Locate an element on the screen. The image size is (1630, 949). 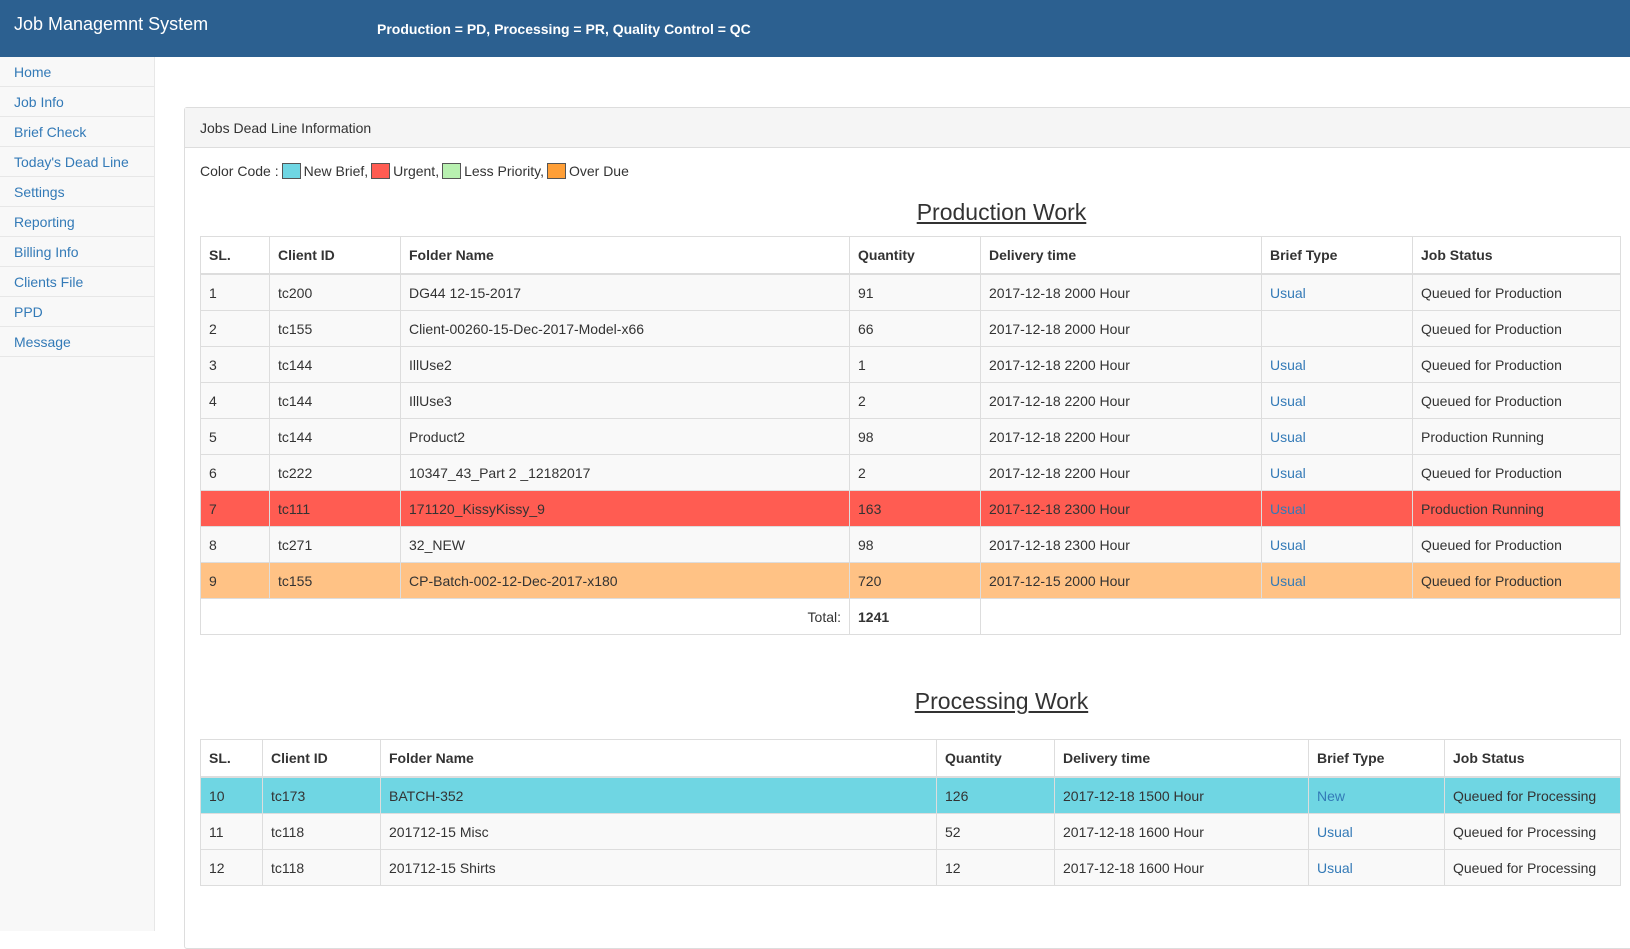
delivery-time-cell: 2017-12-18 1500 Hour is located at coordinates (1181, 795).